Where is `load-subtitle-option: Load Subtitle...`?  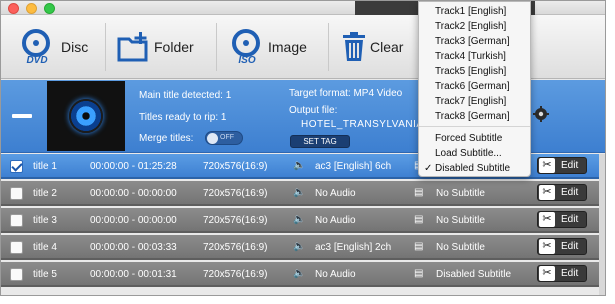 load-subtitle-option: Load Subtitle... is located at coordinates (474, 153).